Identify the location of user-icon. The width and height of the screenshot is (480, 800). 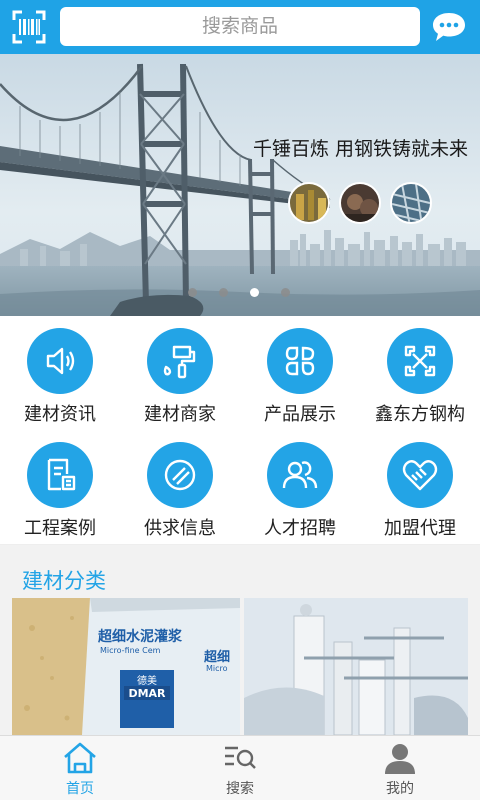
(400, 759).